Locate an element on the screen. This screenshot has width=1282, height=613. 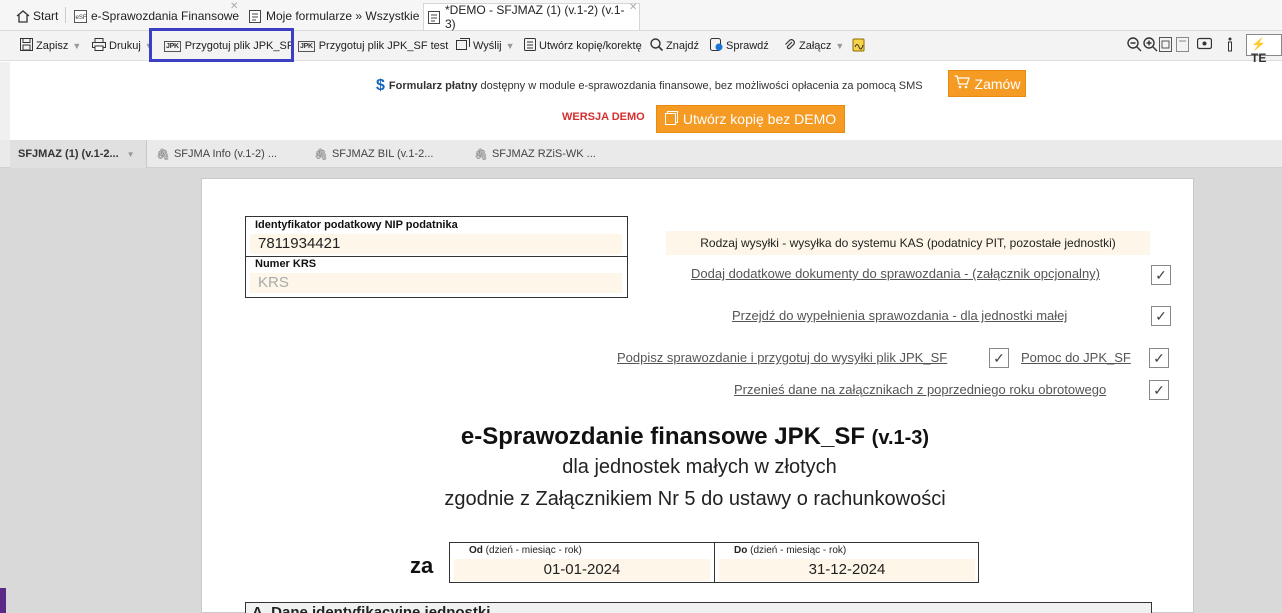
save-button: Zapisz ▼ is located at coordinates (50, 46).